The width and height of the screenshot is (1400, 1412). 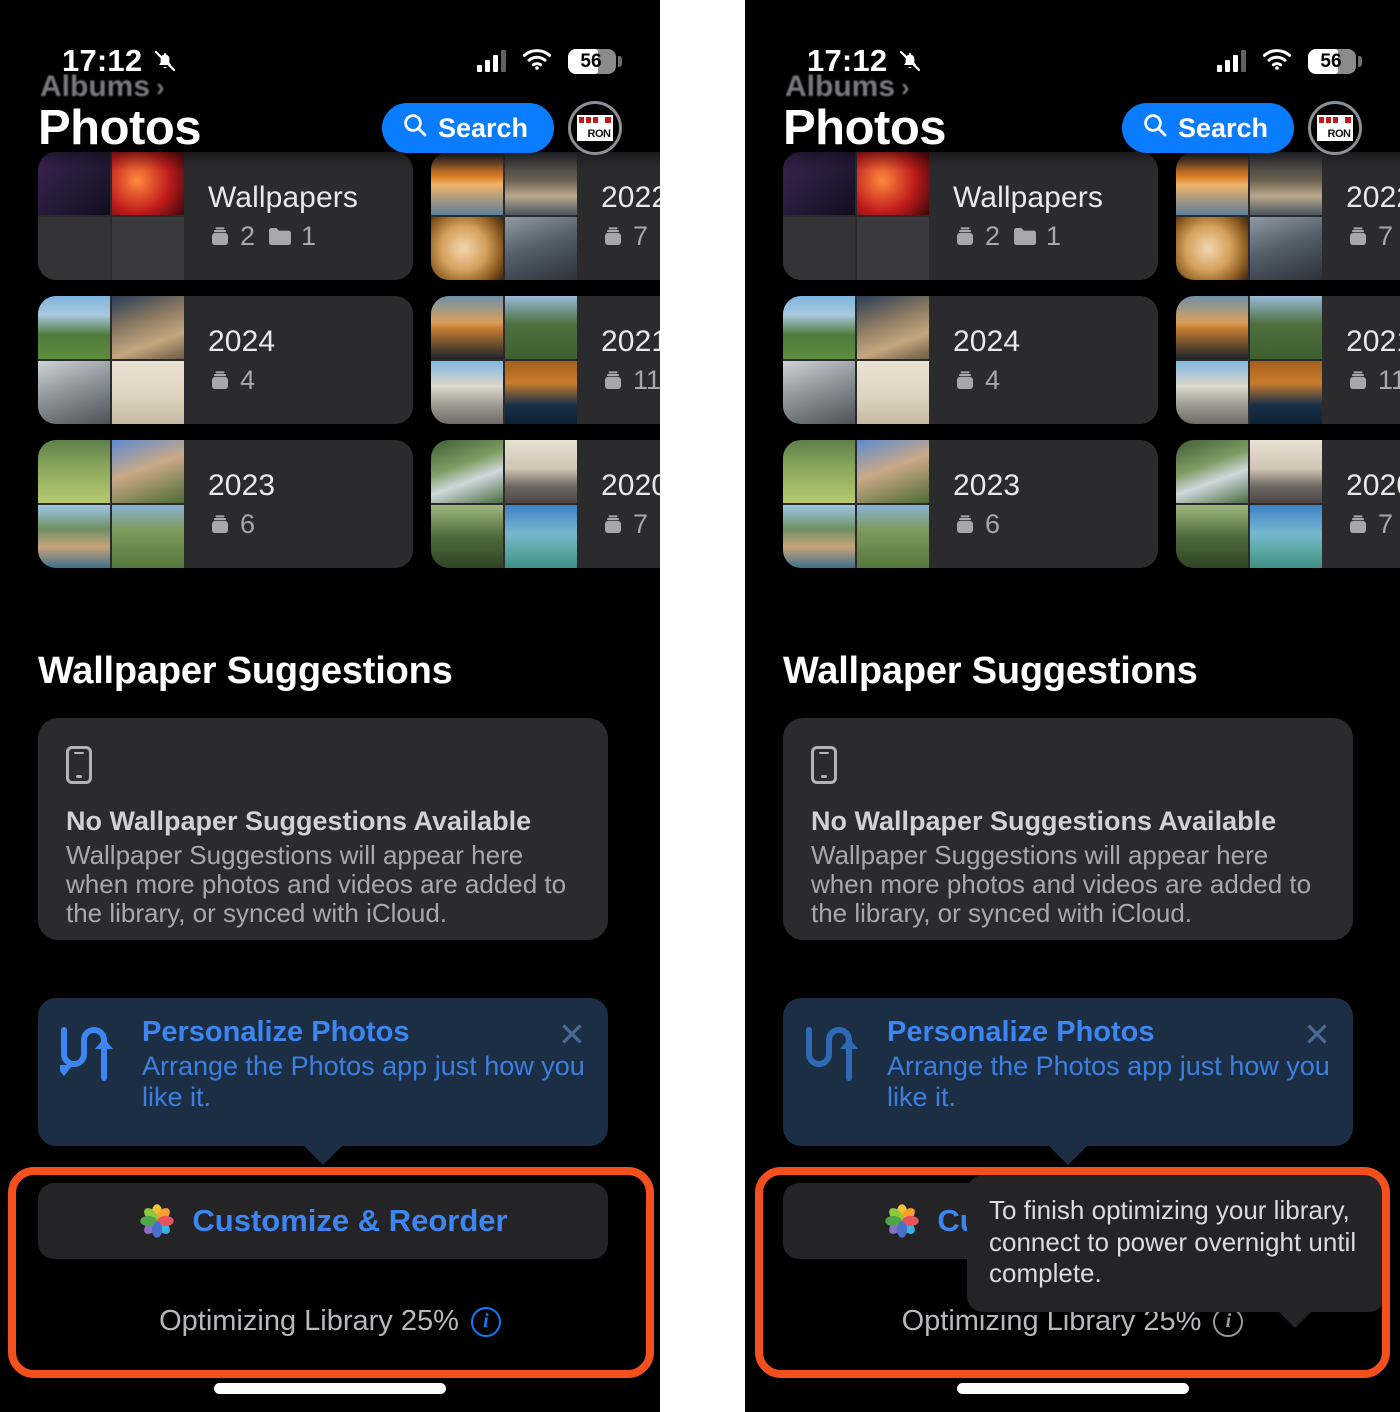 I want to click on album-name: Wallpapers, so click(x=1028, y=197).